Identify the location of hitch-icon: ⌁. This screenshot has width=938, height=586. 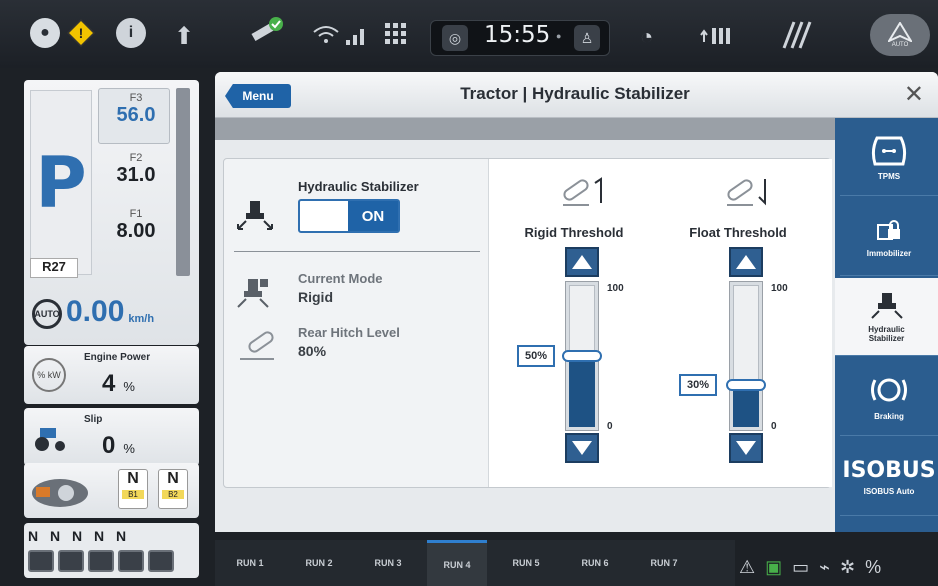
(824, 567).